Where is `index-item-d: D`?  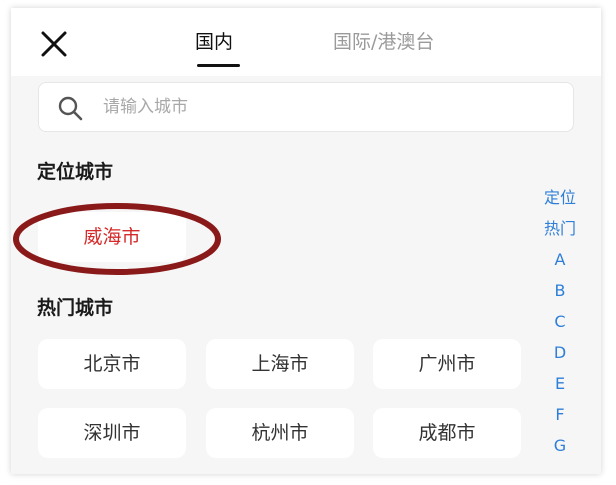
index-item-d: D is located at coordinates (560, 352).